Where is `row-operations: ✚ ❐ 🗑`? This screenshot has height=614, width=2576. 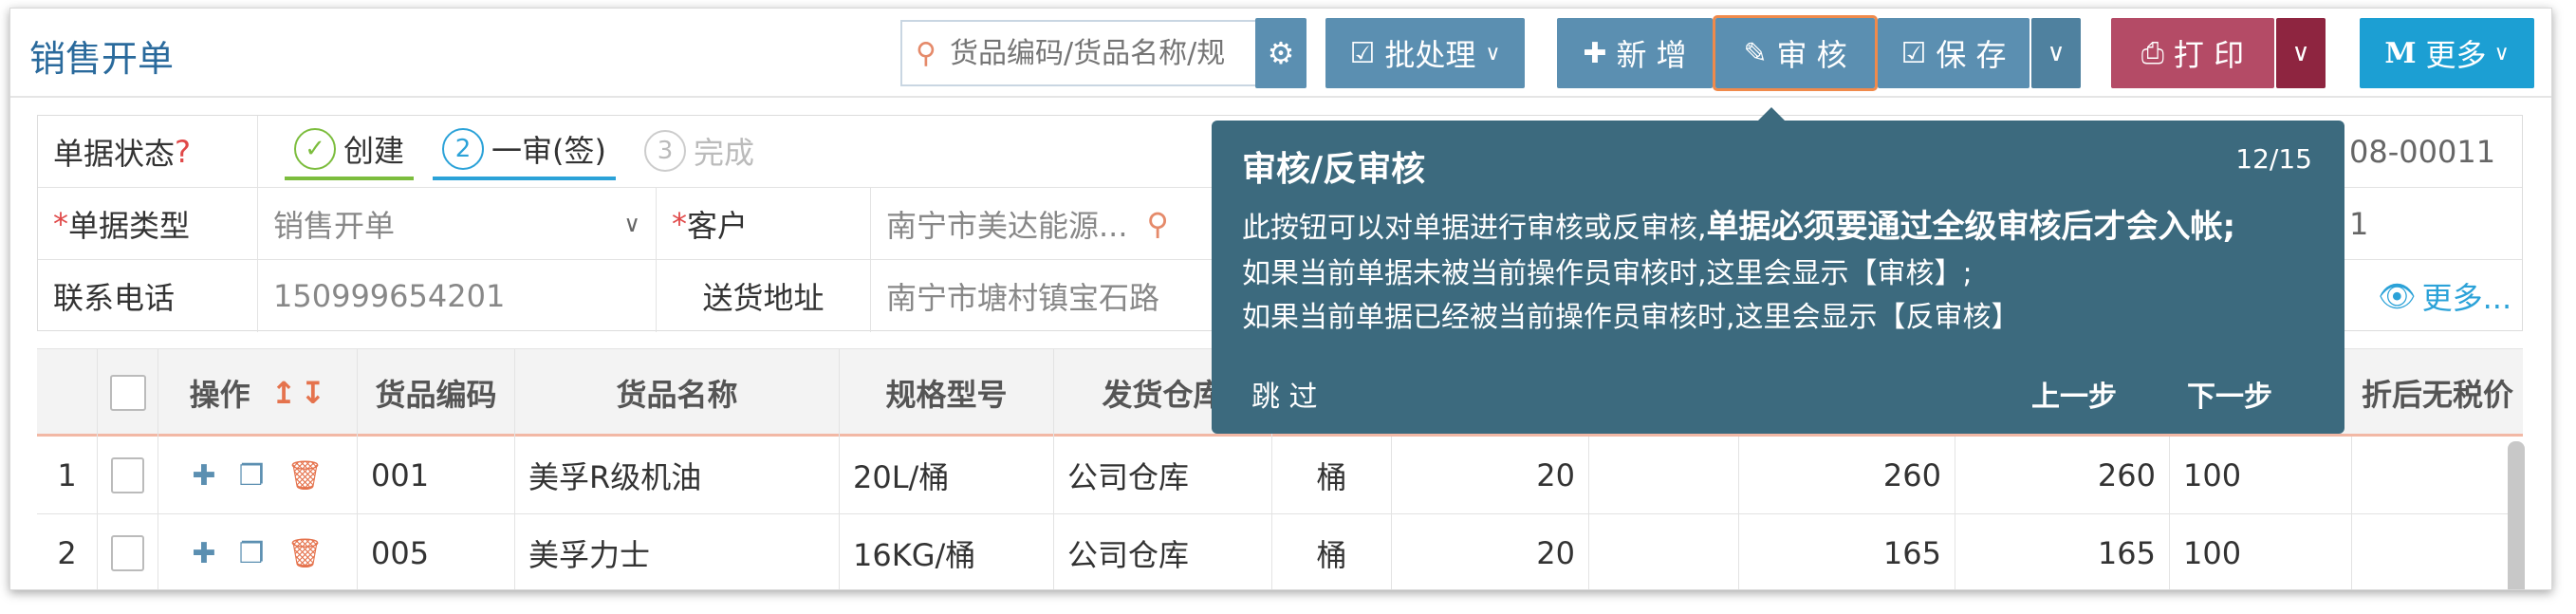
row-operations: ✚ ❐ 🗑 is located at coordinates (258, 551).